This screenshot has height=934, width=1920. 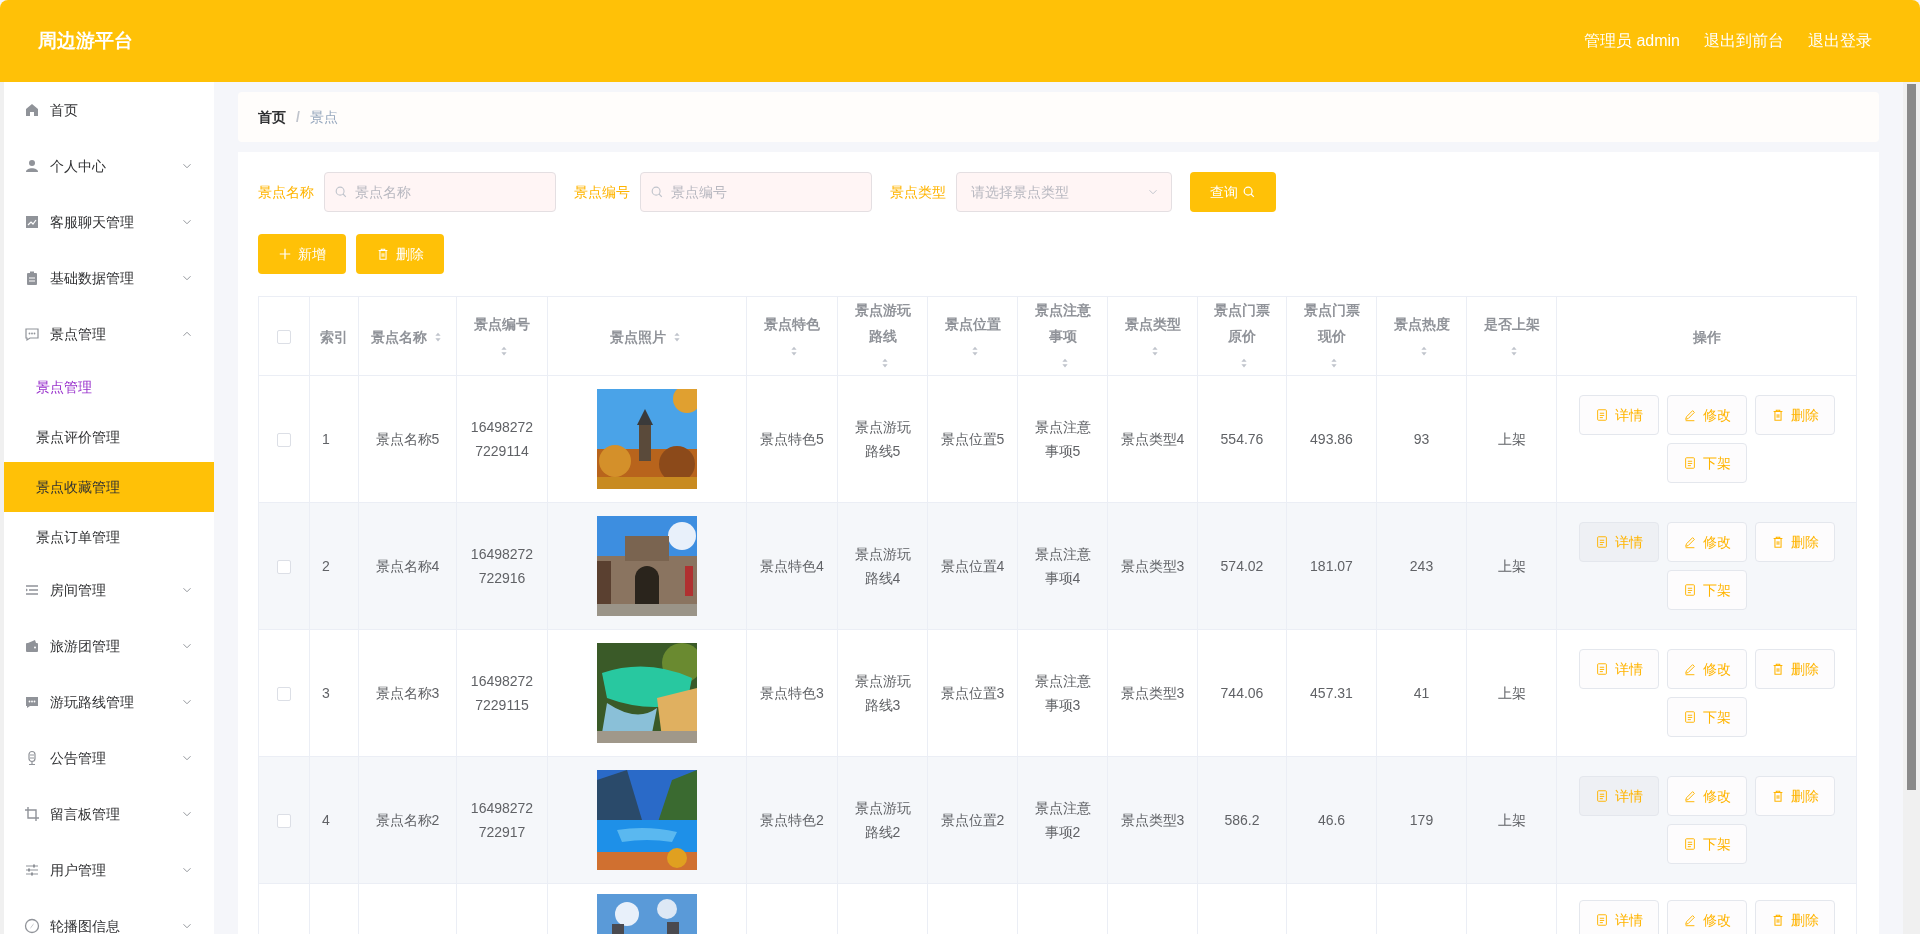 What do you see at coordinates (109, 758) in the screenshot?
I see `sidebar-item: 公告管理` at bounding box center [109, 758].